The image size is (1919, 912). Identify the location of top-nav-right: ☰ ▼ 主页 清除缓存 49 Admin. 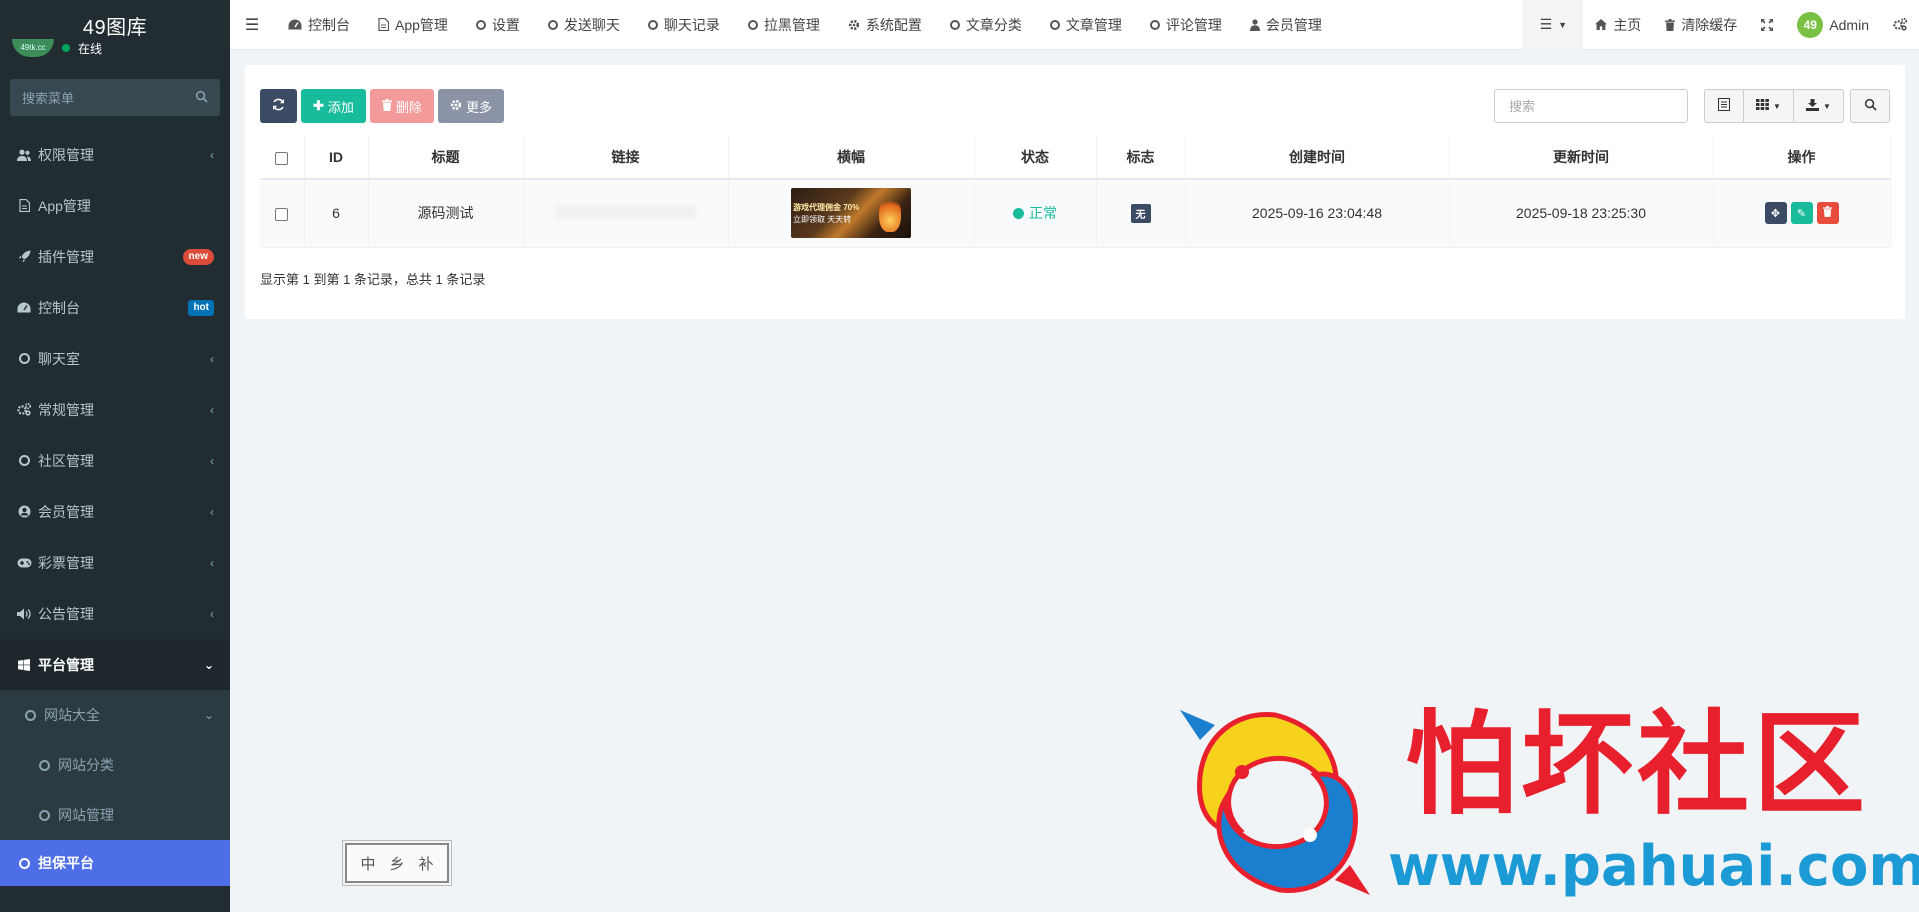
(1721, 25).